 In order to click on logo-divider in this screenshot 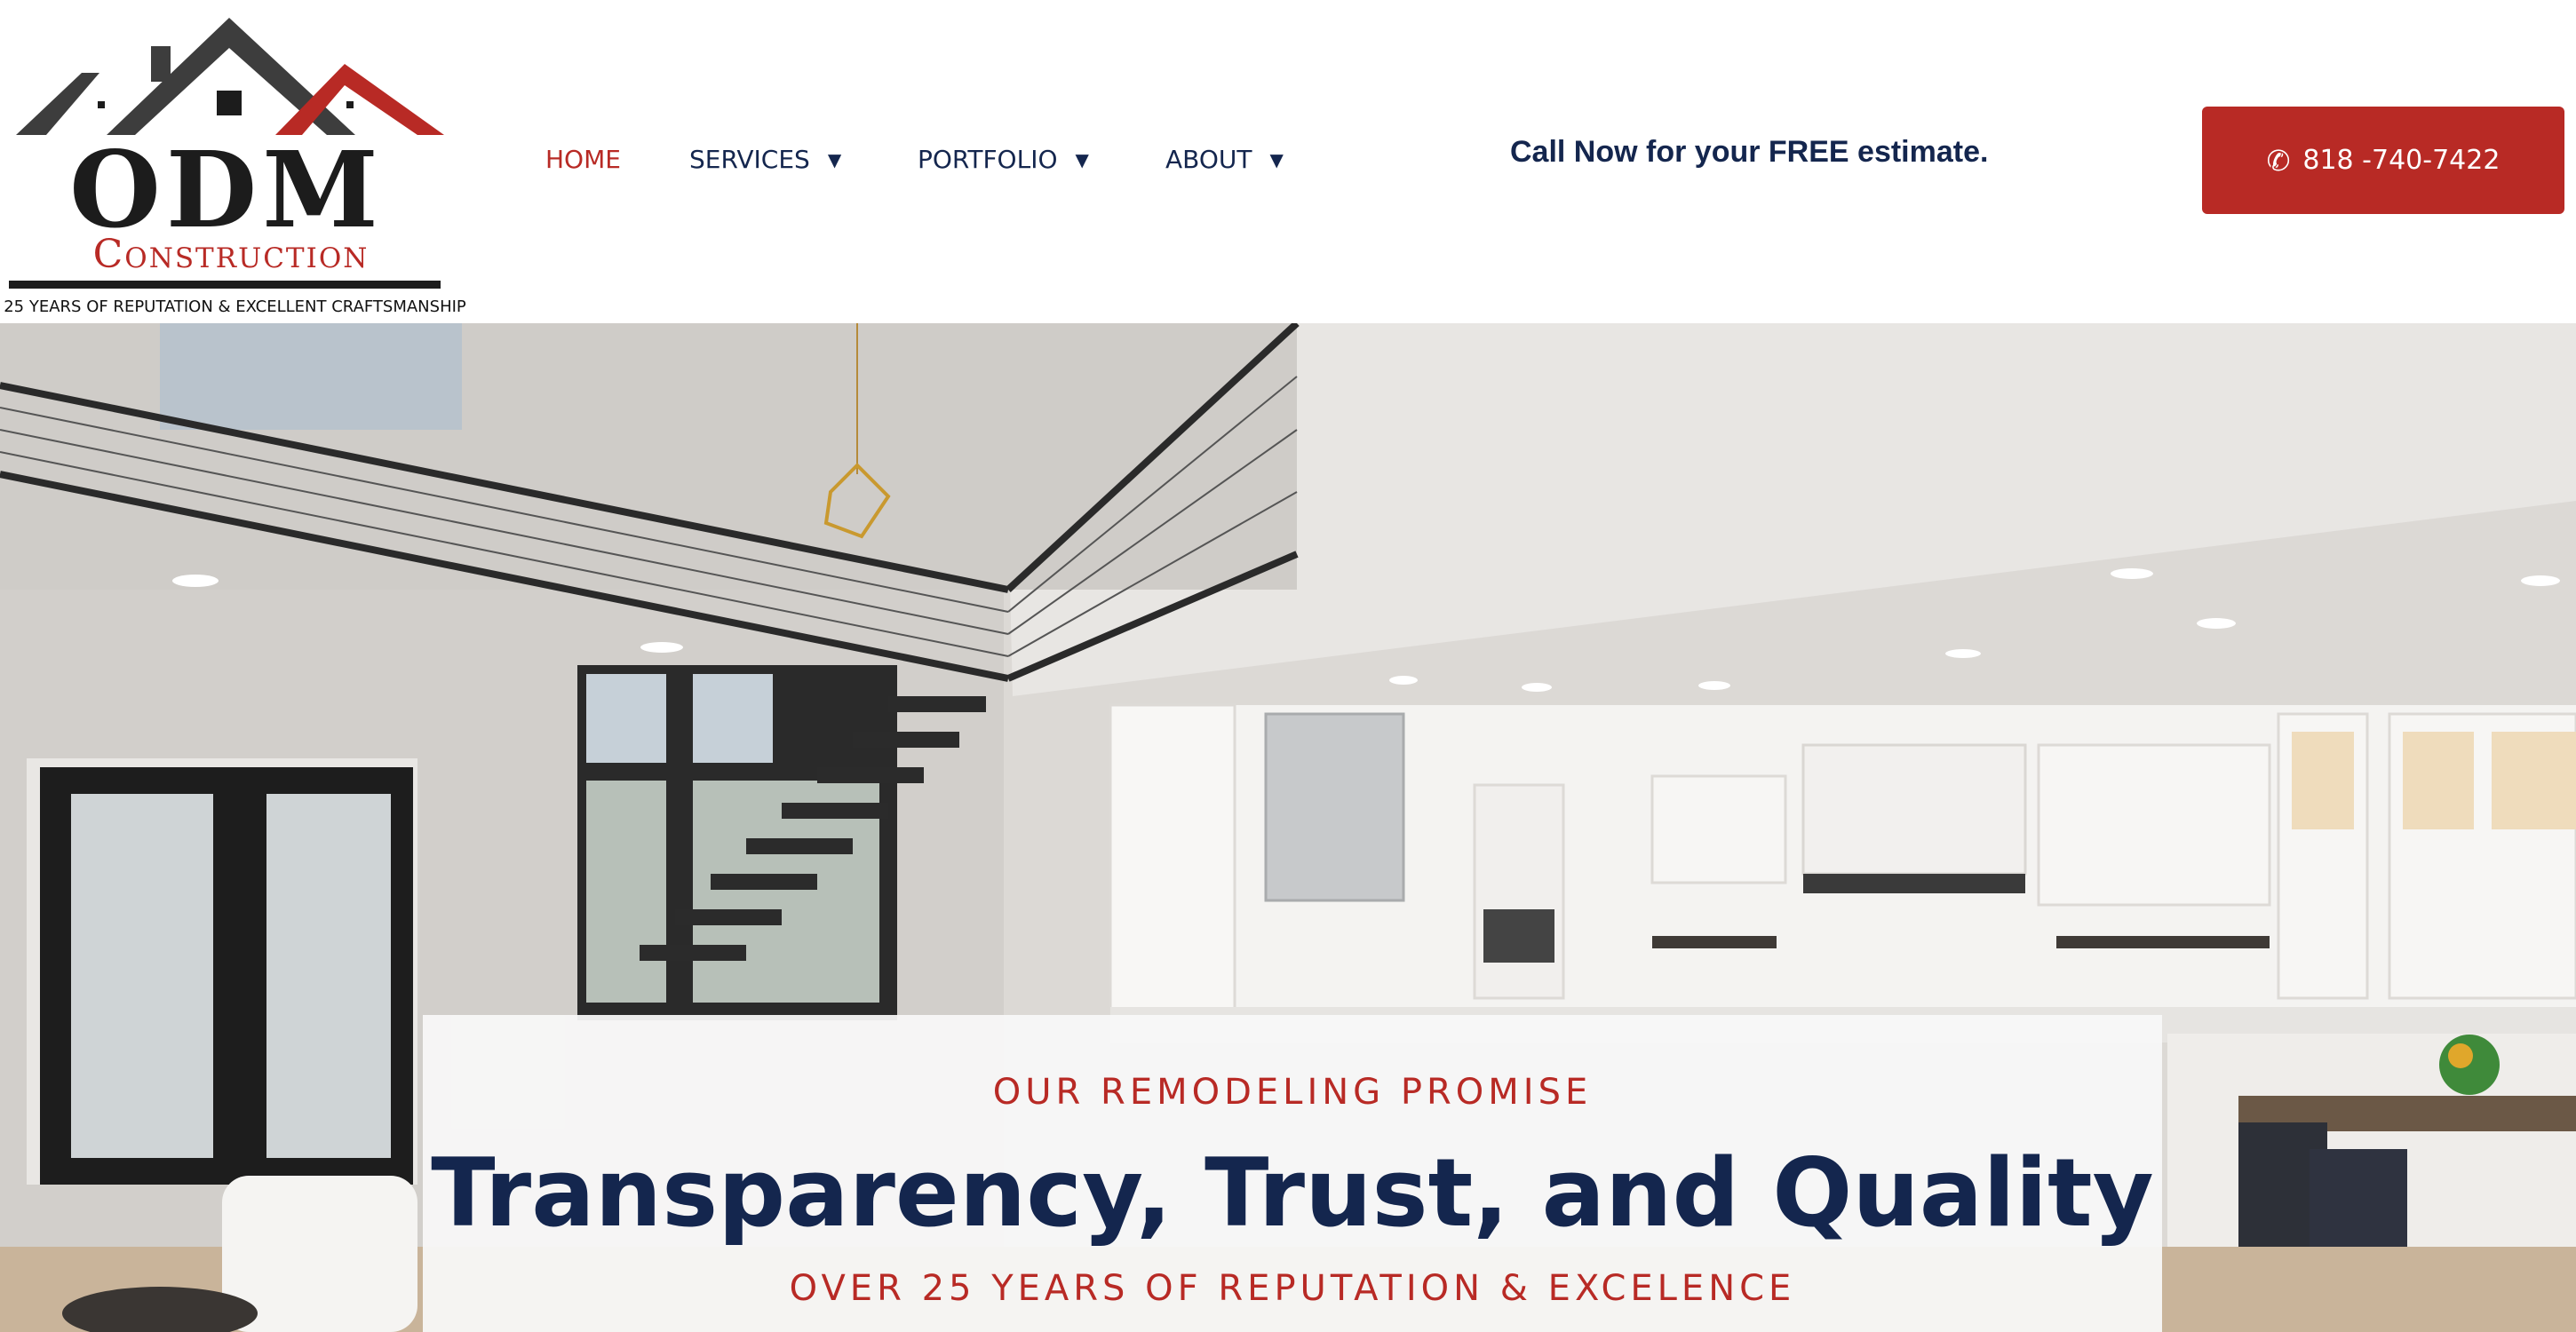, I will do `click(225, 285)`.